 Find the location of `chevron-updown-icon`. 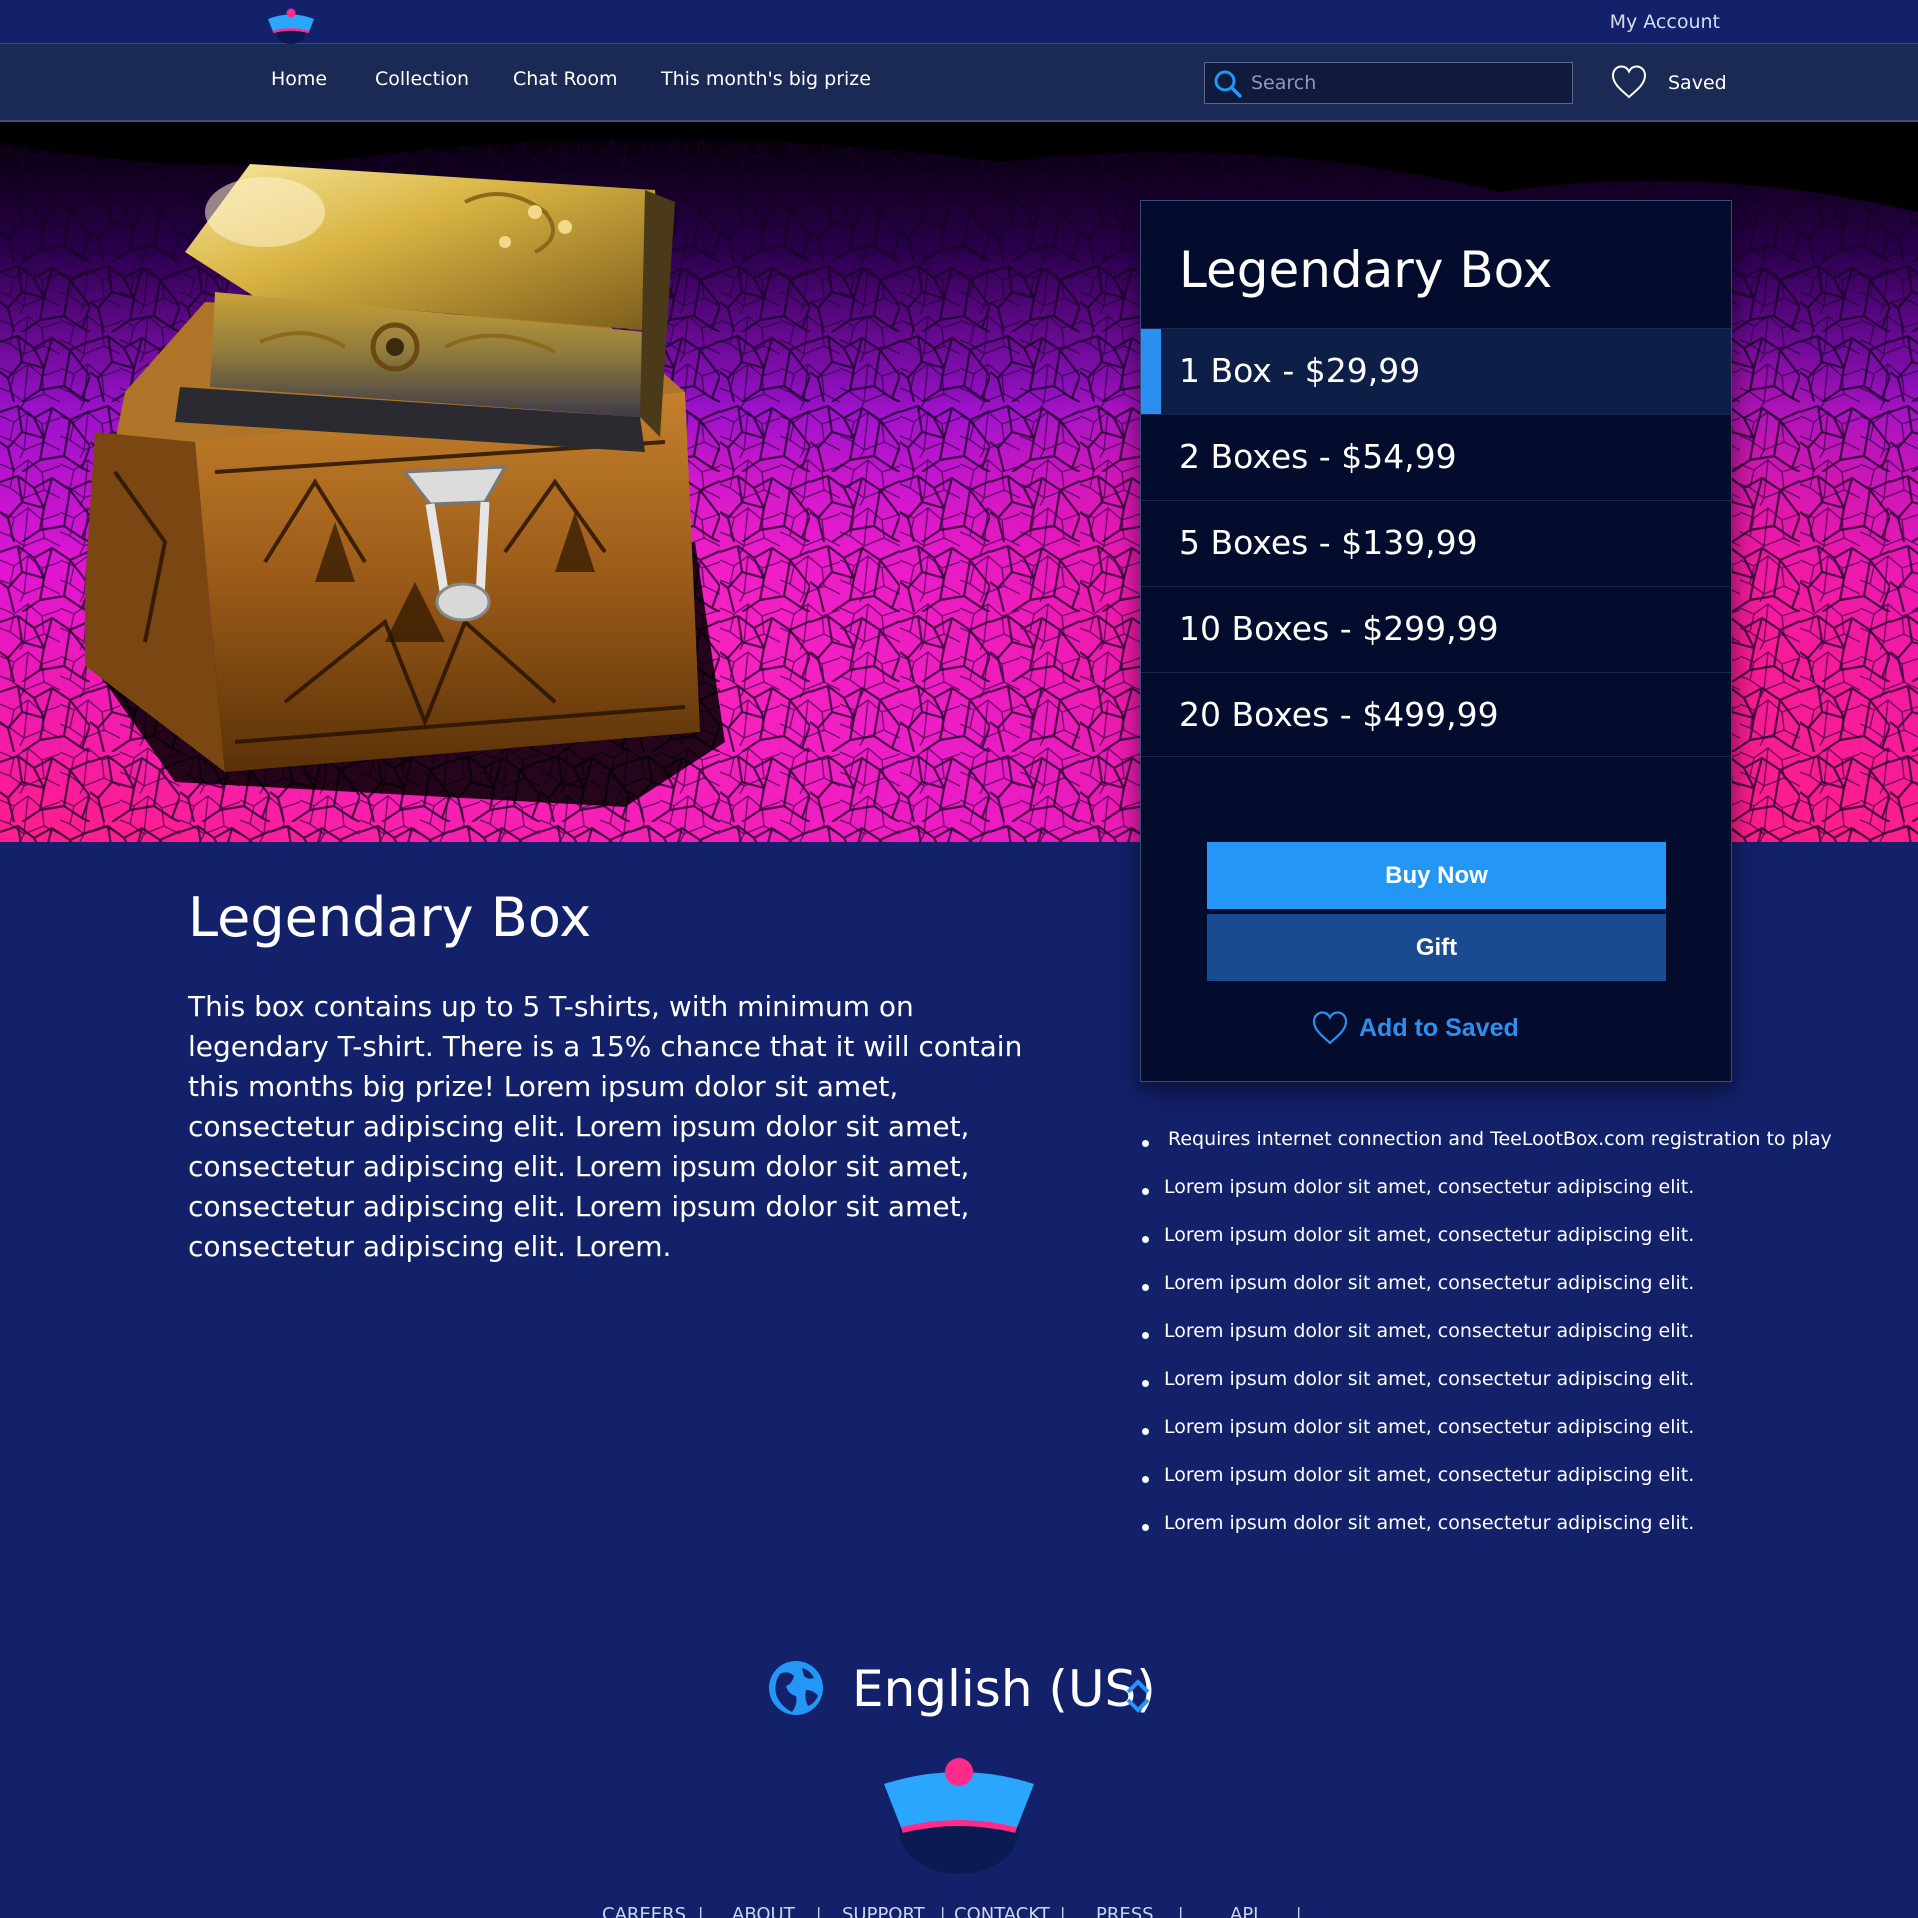

chevron-updown-icon is located at coordinates (1138, 1696).